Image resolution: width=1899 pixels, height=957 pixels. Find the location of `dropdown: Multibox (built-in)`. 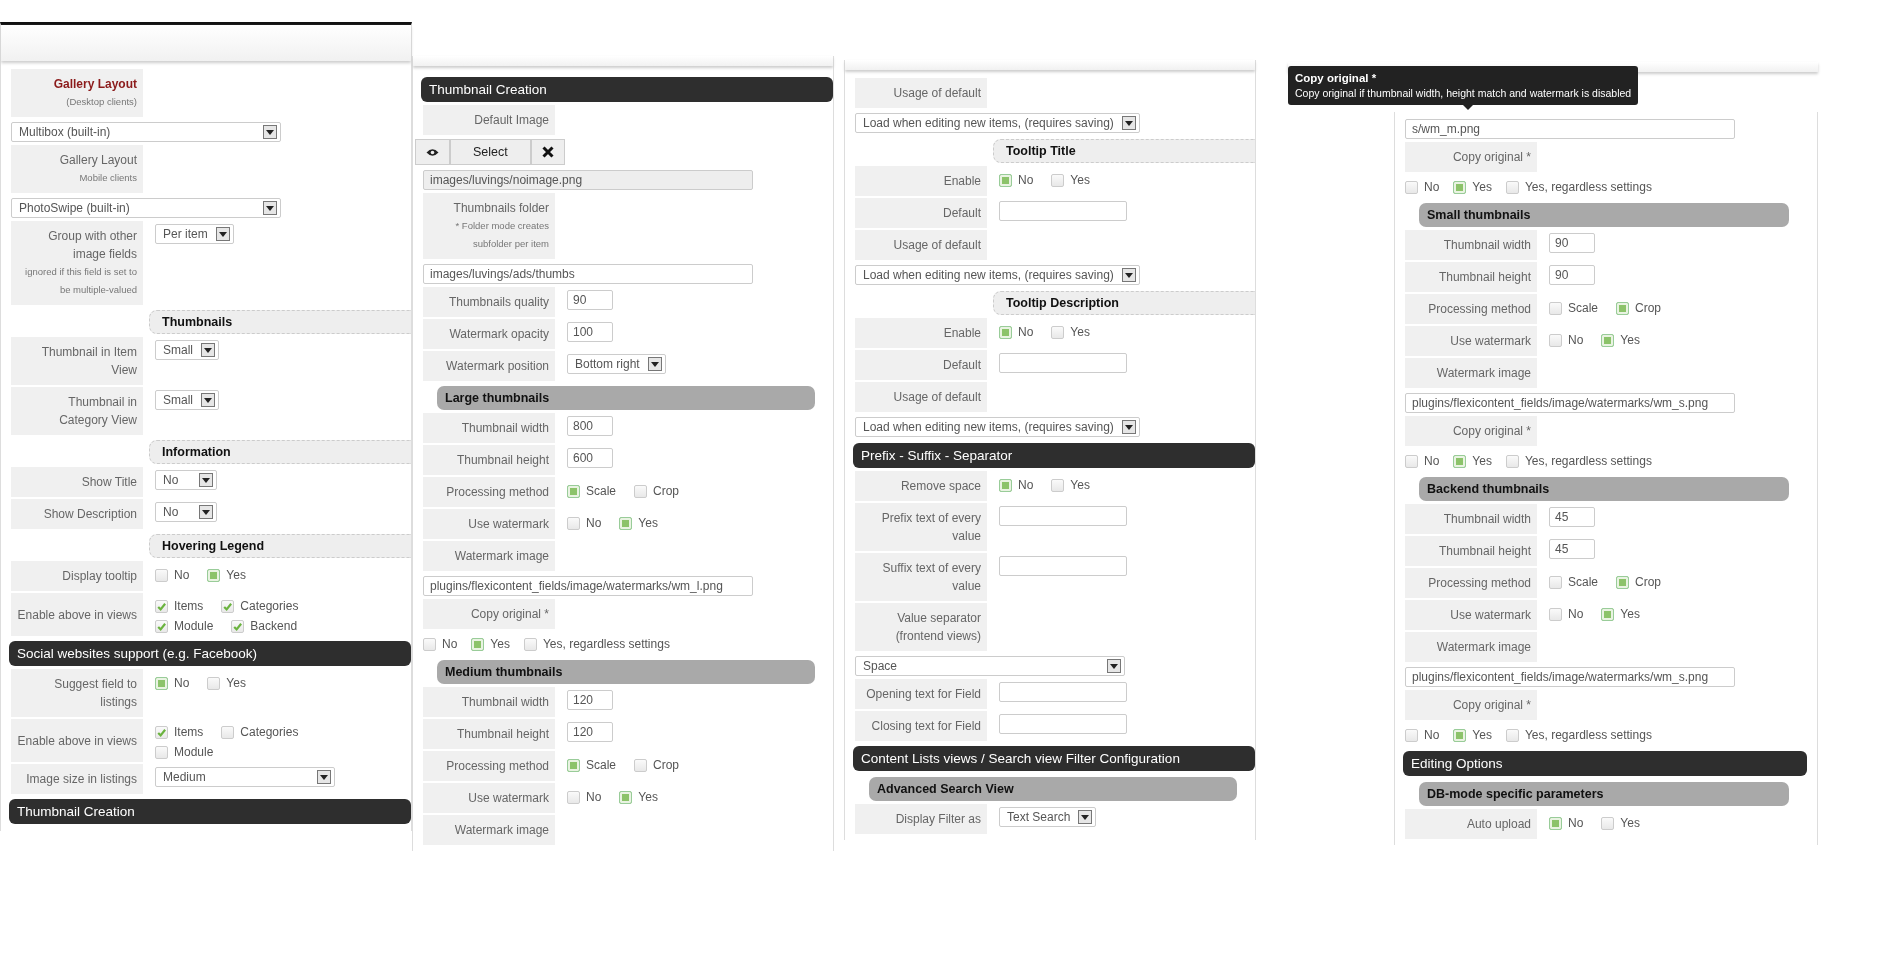

dropdown: Multibox (built-in) is located at coordinates (146, 132).